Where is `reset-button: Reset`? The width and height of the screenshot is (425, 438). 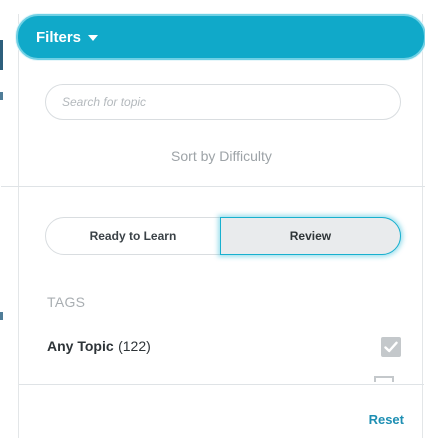
reset-button: Reset is located at coordinates (386, 419).